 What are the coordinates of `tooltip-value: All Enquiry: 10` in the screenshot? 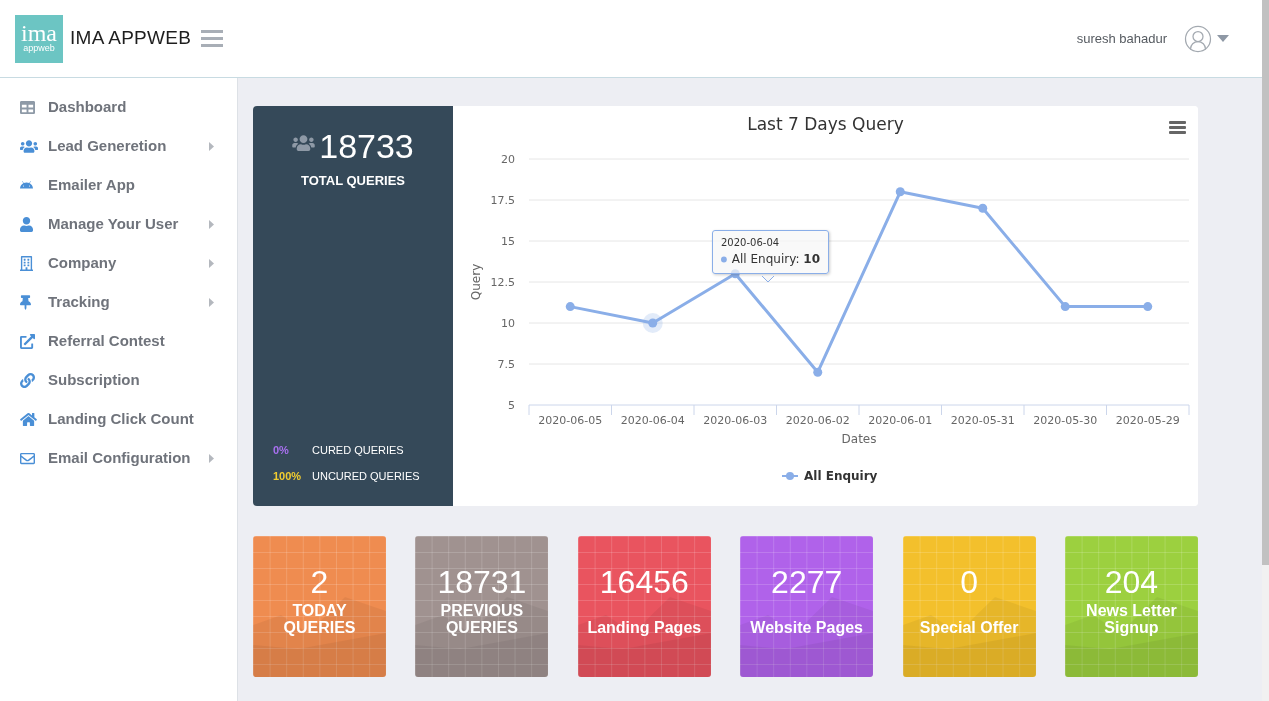 It's located at (775, 259).